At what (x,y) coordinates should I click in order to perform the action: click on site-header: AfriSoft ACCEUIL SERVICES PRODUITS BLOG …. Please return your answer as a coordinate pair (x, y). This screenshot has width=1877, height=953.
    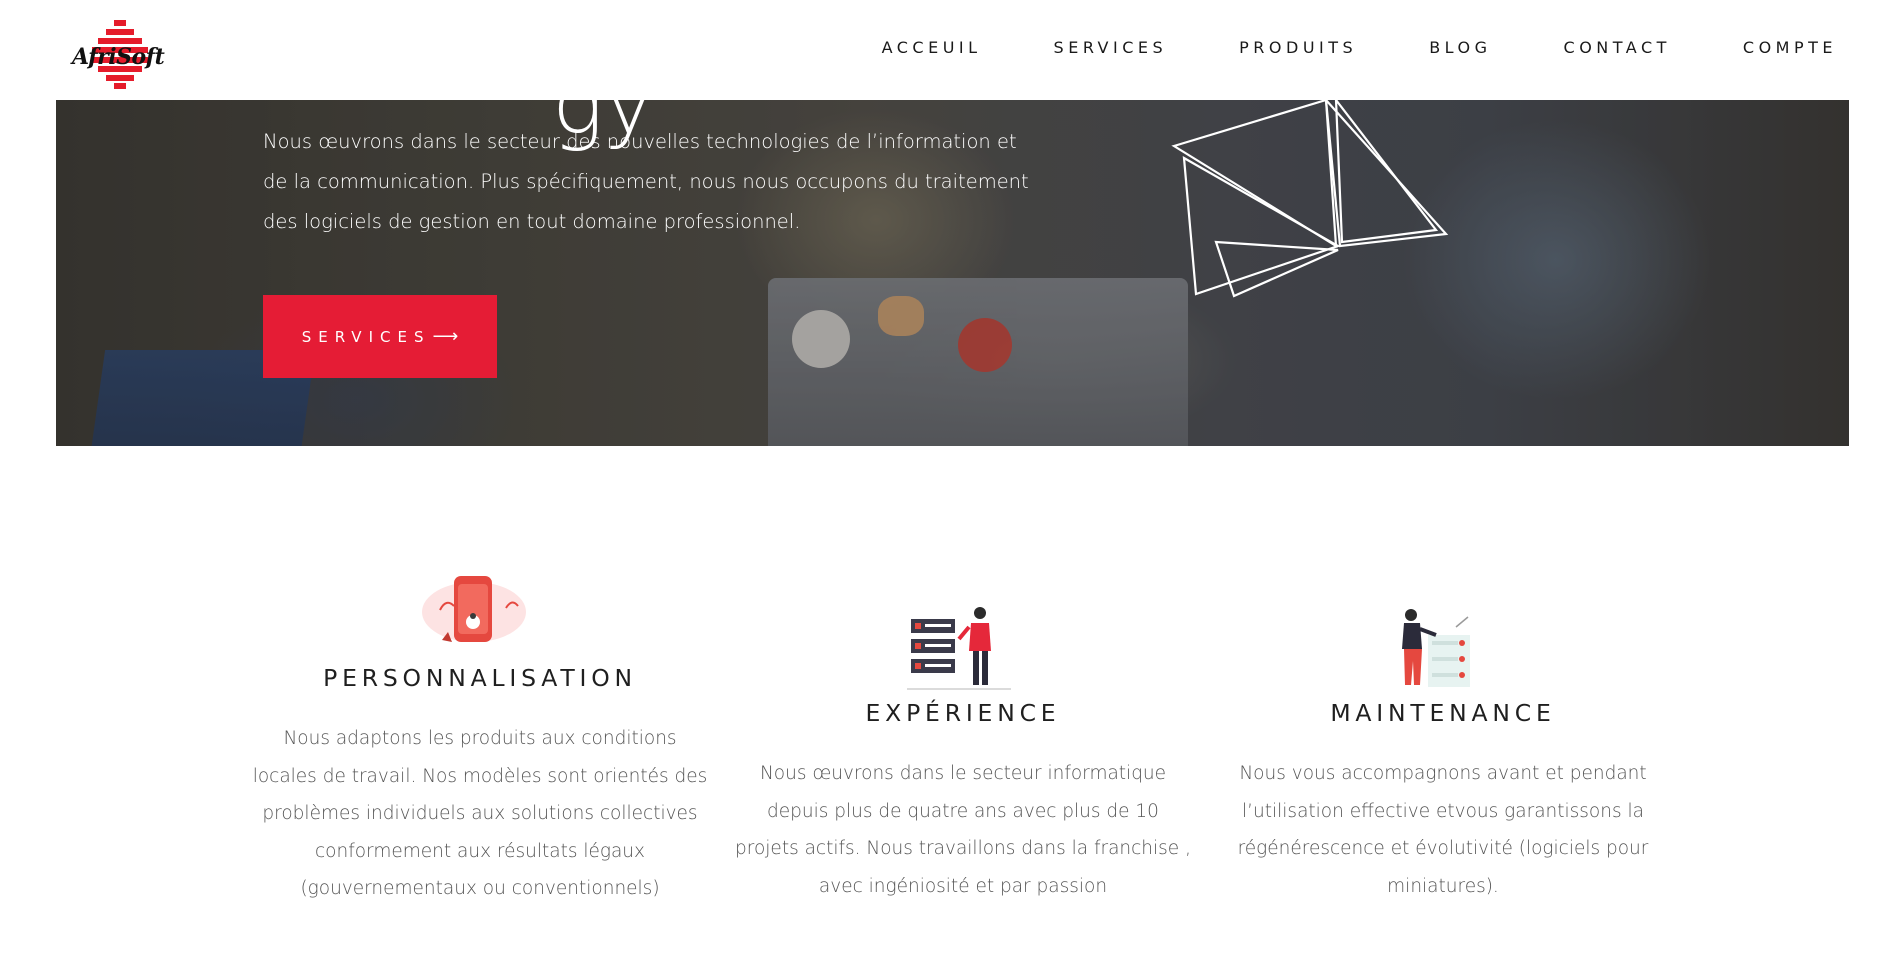
    Looking at the image, I should click on (938, 50).